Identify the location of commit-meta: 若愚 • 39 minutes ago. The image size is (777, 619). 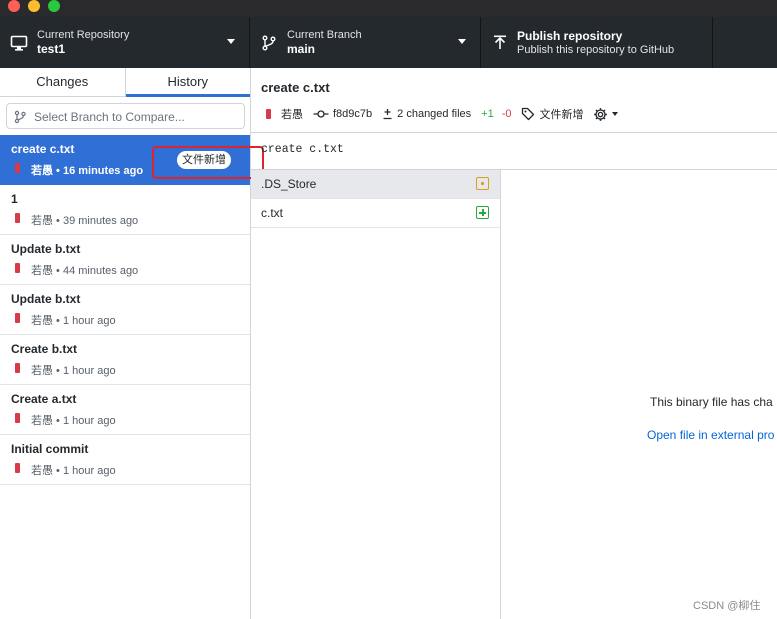
(85, 221).